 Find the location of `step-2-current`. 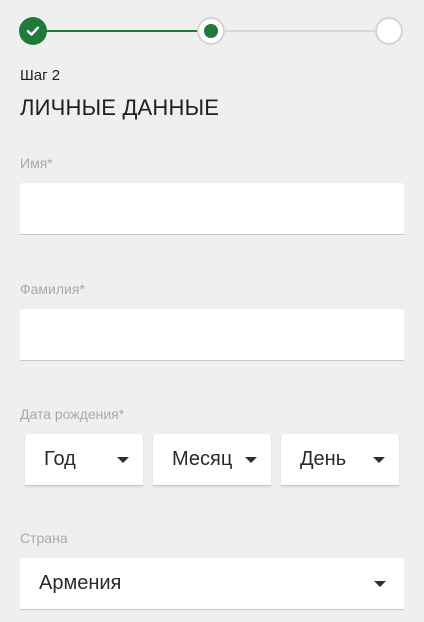

step-2-current is located at coordinates (211, 31).